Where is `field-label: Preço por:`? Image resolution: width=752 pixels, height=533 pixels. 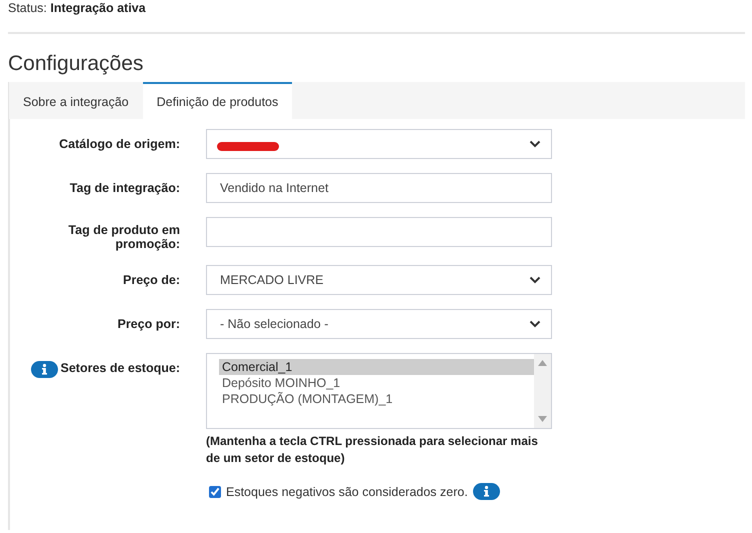 field-label: Preço por: is located at coordinates (148, 324).